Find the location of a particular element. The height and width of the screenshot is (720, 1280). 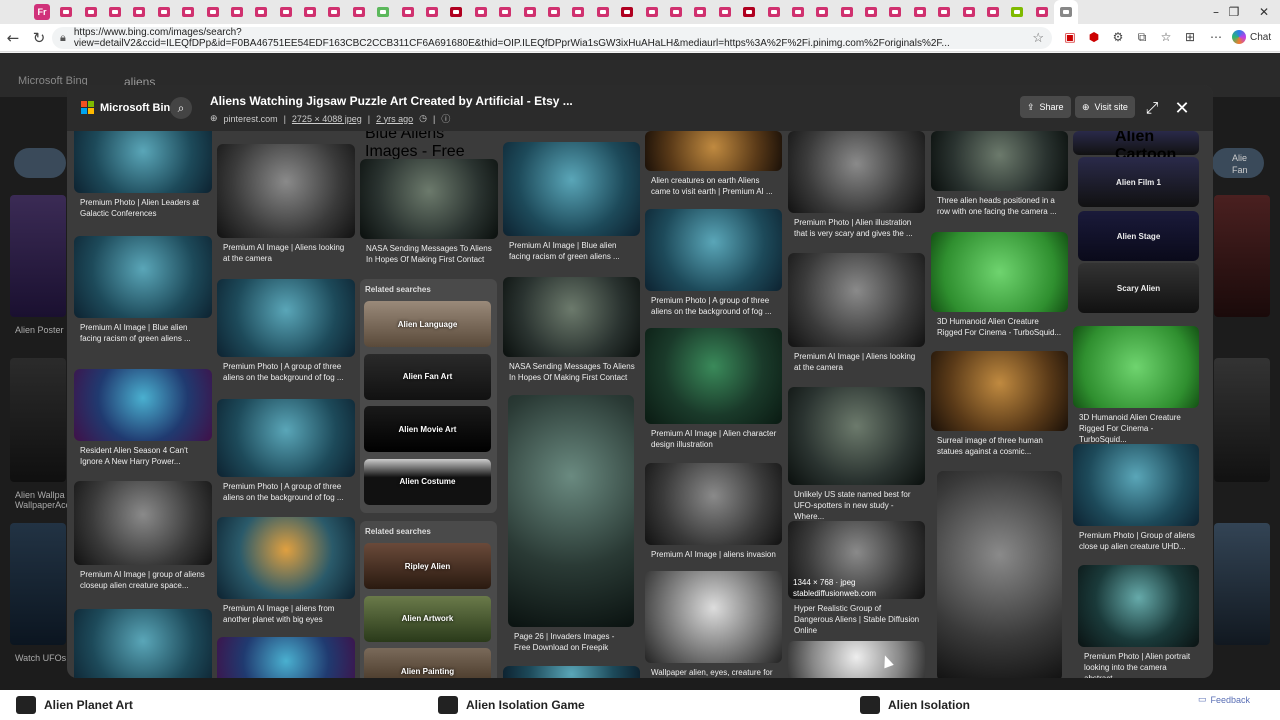

bottom-related-item: Alien Isolation is located at coordinates (915, 705).